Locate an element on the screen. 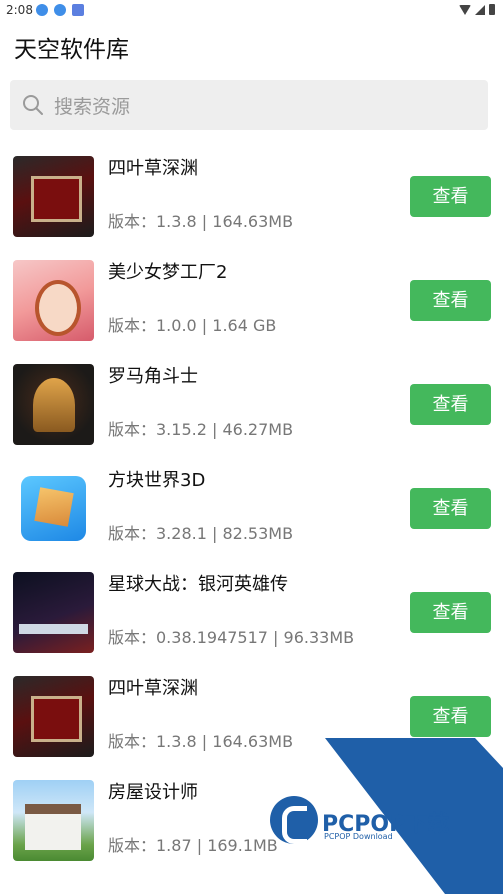  app-name: 罗马角斗士 is located at coordinates (153, 376).